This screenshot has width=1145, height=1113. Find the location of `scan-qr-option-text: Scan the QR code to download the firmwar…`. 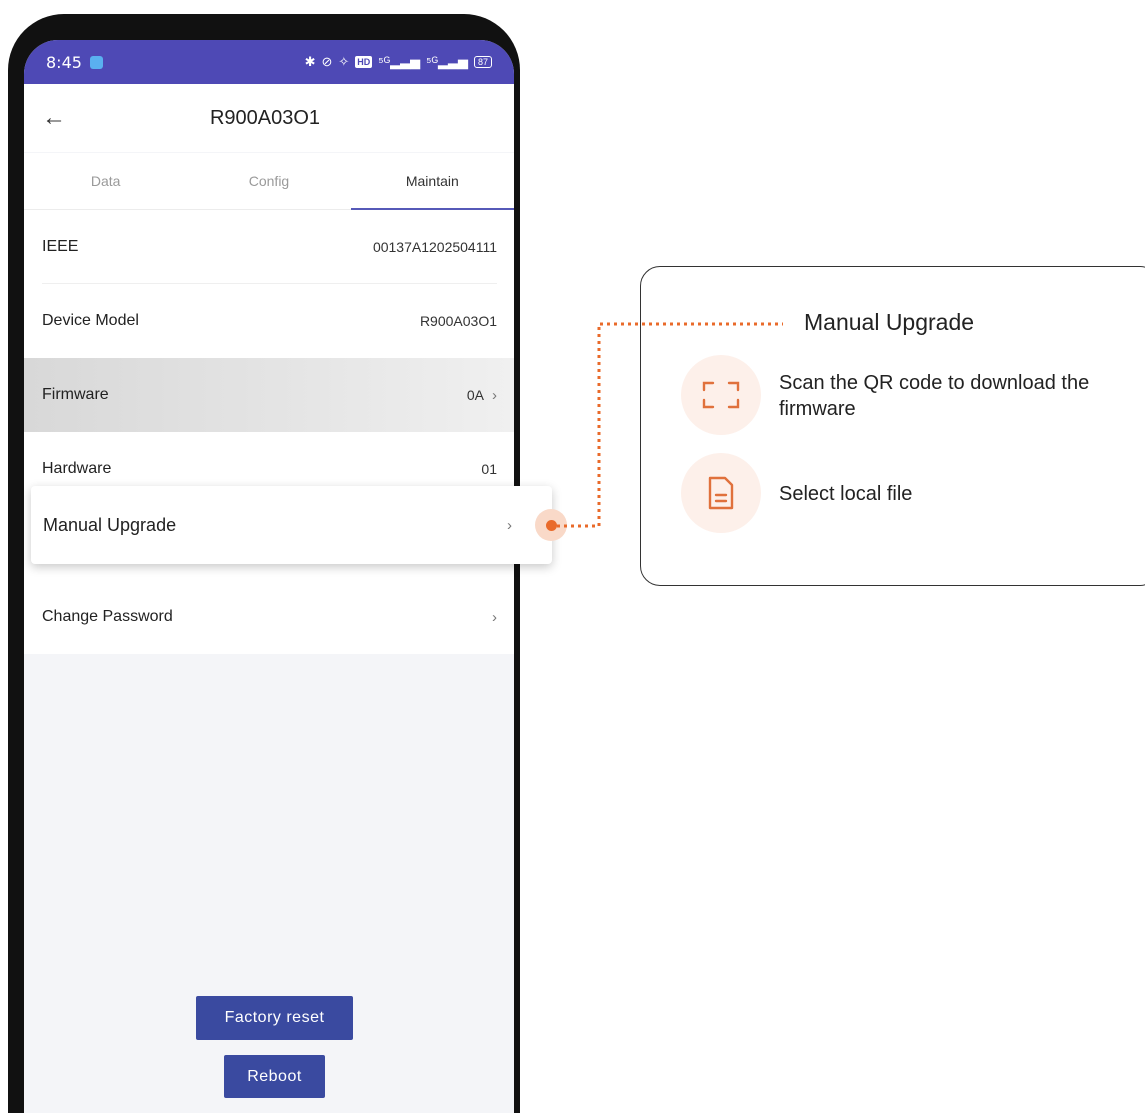

scan-qr-option-text: Scan the QR code to download the firmwar… is located at coordinates (959, 396).